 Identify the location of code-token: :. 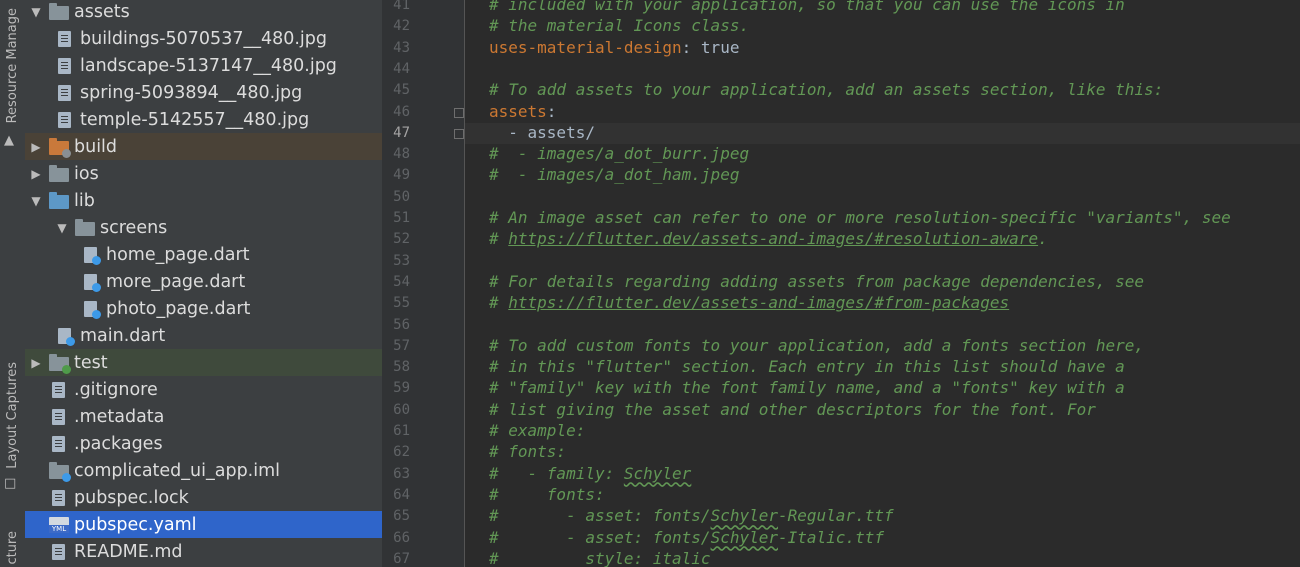
(551, 111).